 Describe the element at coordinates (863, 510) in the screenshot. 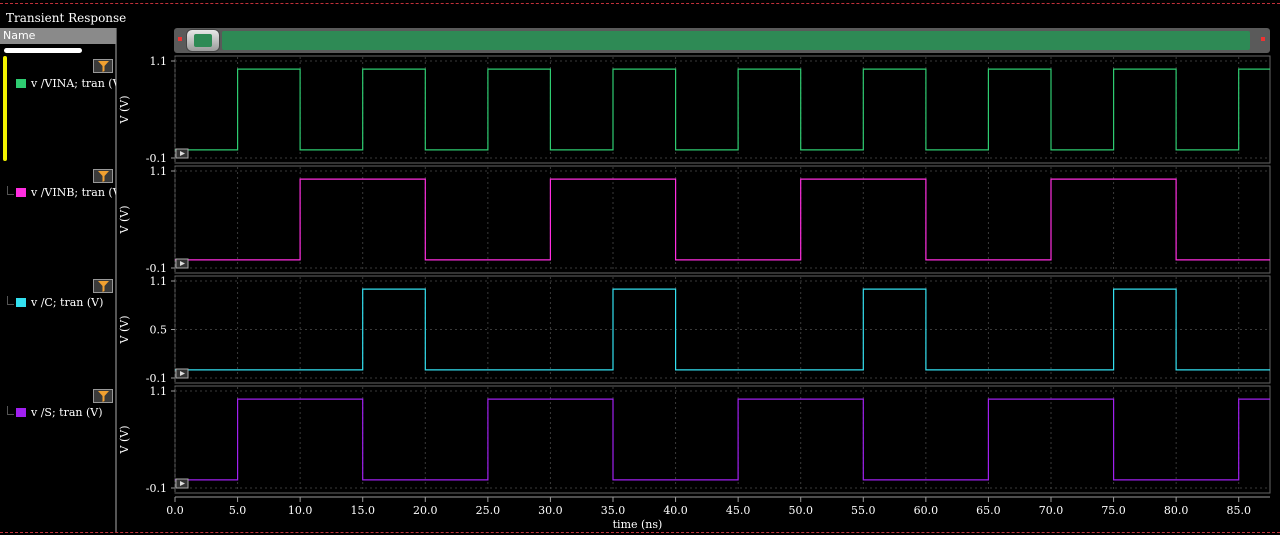

I see `x-tick-label: 55.0` at that location.